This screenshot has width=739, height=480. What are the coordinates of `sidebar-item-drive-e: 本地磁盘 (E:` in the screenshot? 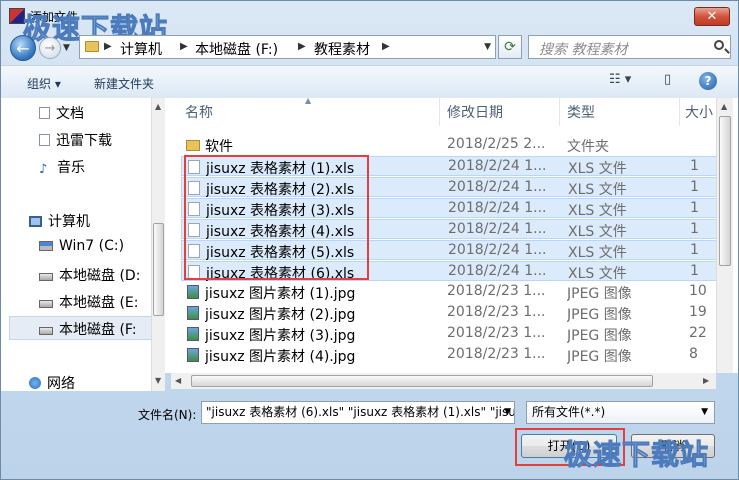 It's located at (88, 302).